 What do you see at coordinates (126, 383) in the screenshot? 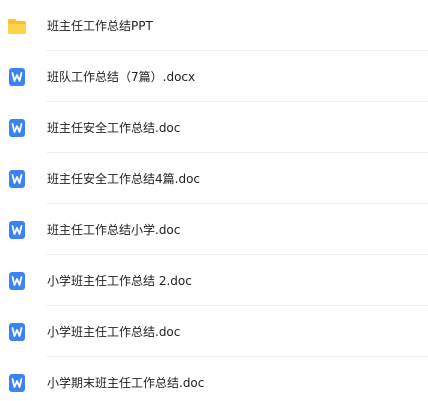
I see `file-name: 小学期末班主任工作总结.doc` at bounding box center [126, 383].